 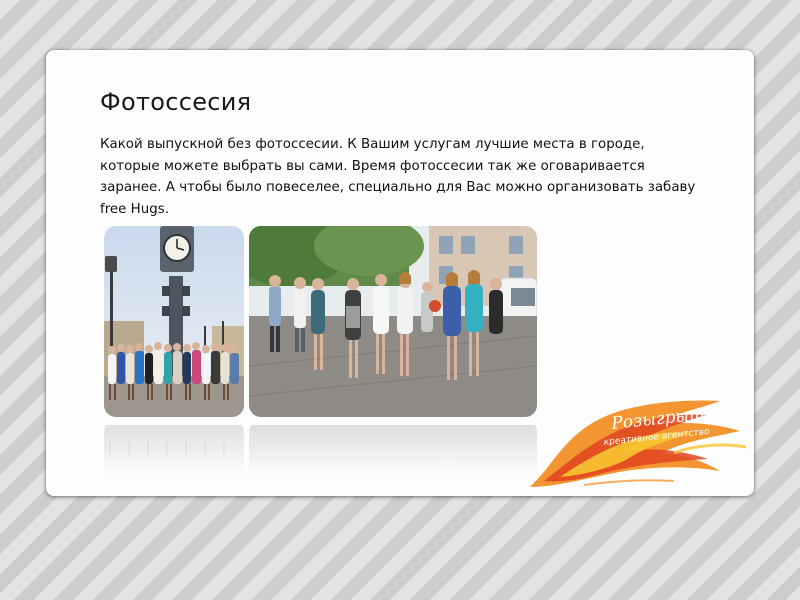 I want to click on slide-title: Фотоссесия, so click(x=176, y=102).